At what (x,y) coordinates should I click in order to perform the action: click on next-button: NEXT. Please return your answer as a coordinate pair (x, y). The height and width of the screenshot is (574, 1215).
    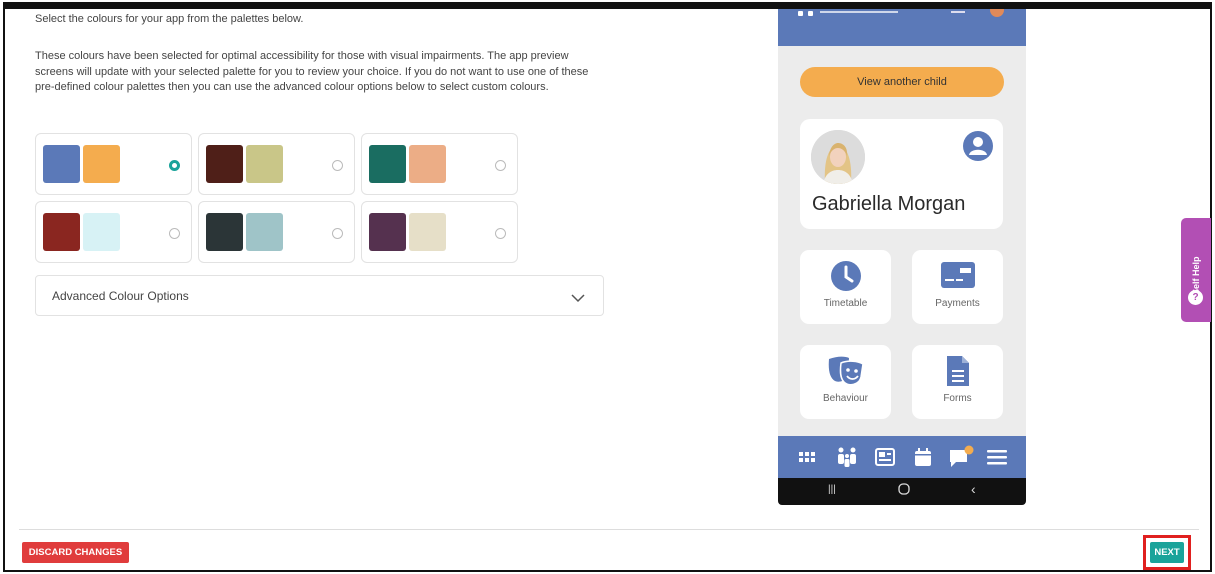
    Looking at the image, I should click on (1167, 552).